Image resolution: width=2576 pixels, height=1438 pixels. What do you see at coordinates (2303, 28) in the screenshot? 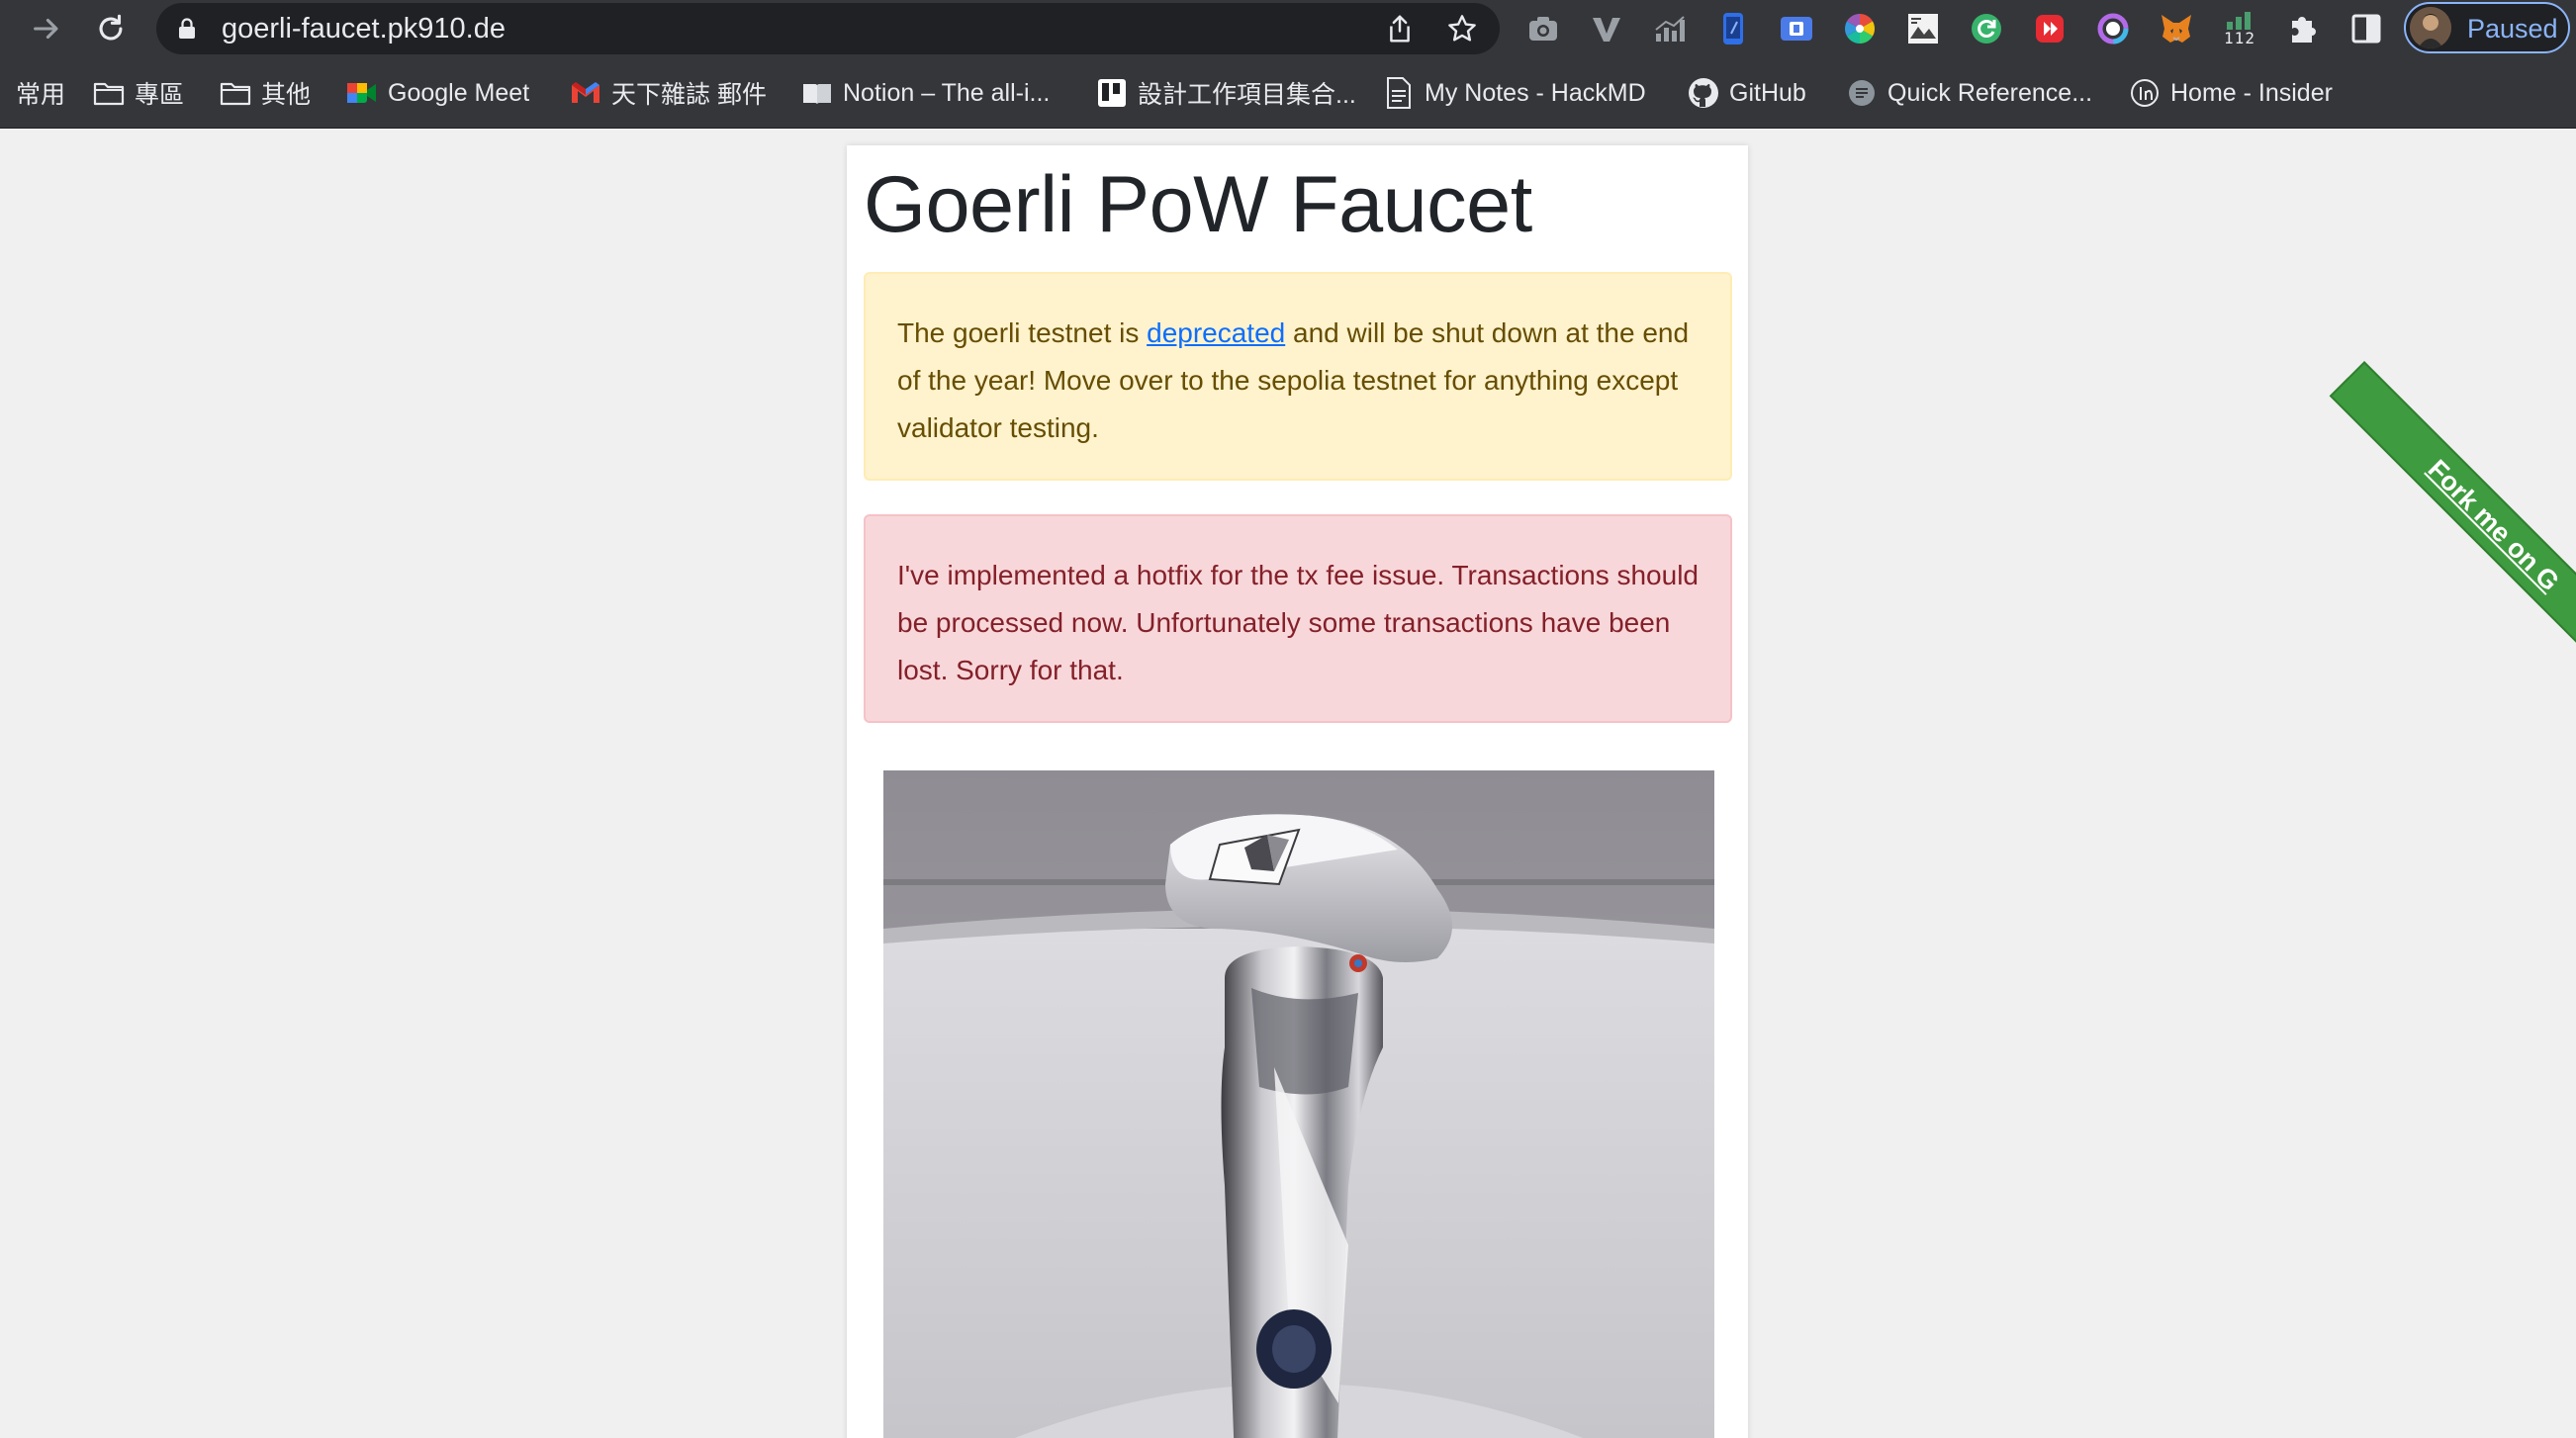
I see `puzzle-icon` at bounding box center [2303, 28].